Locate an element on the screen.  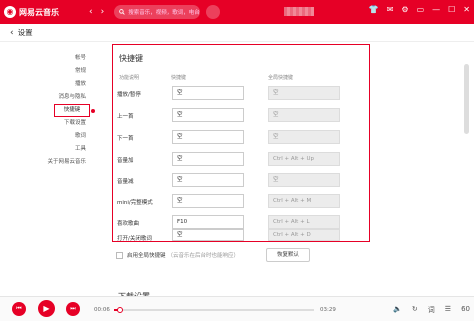
global-field-volume-down: 空 is located at coordinates (304, 180).